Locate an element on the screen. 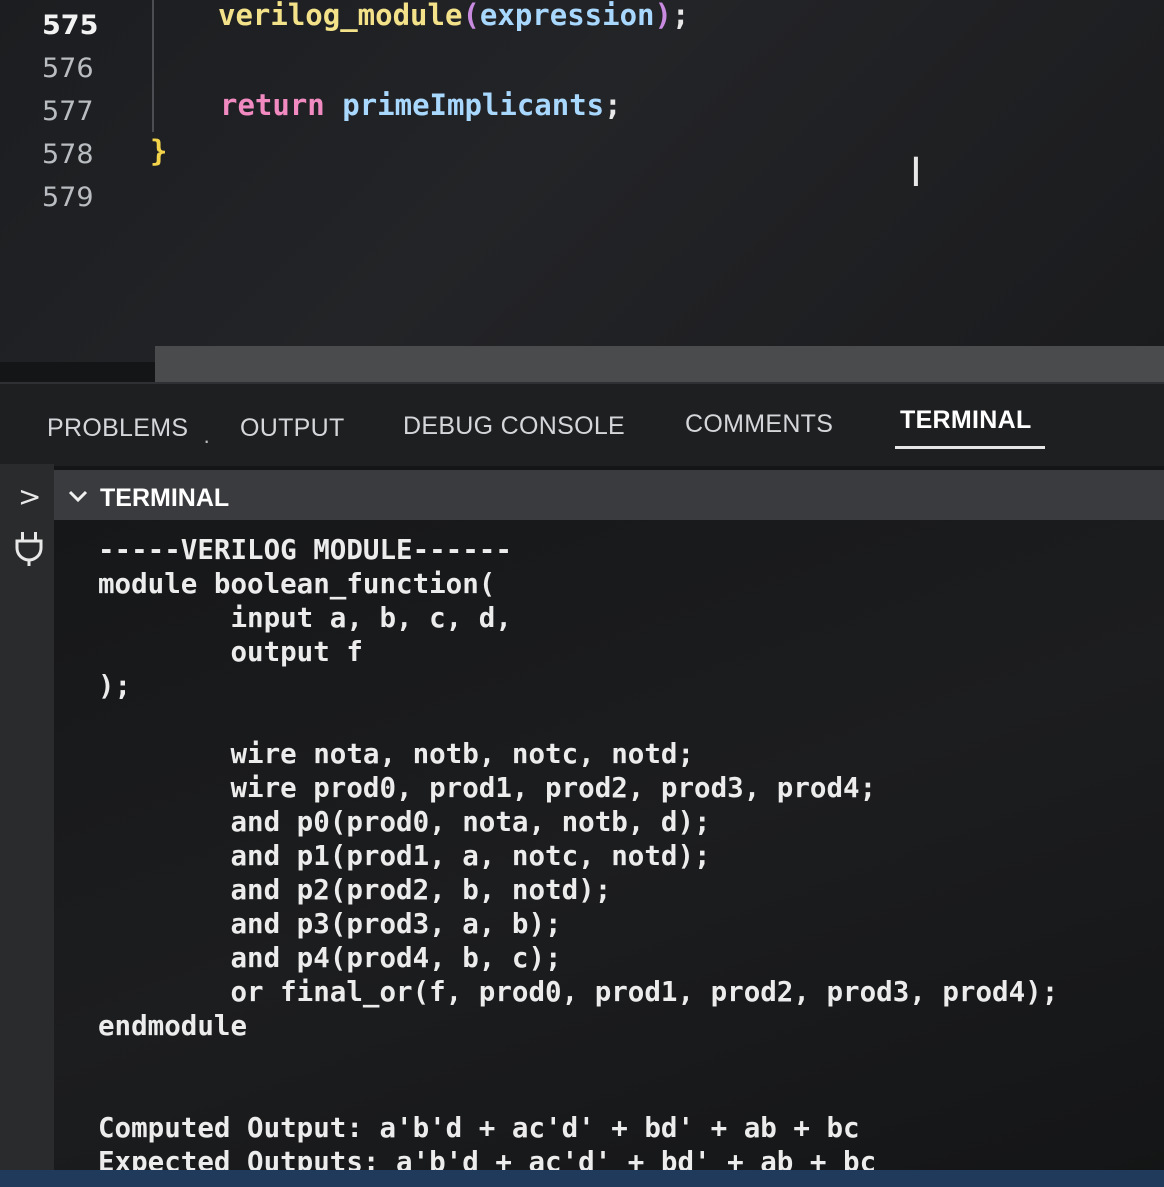 This screenshot has width=1164, height=1187. horizontal-scrollbar is located at coordinates (659, 364).